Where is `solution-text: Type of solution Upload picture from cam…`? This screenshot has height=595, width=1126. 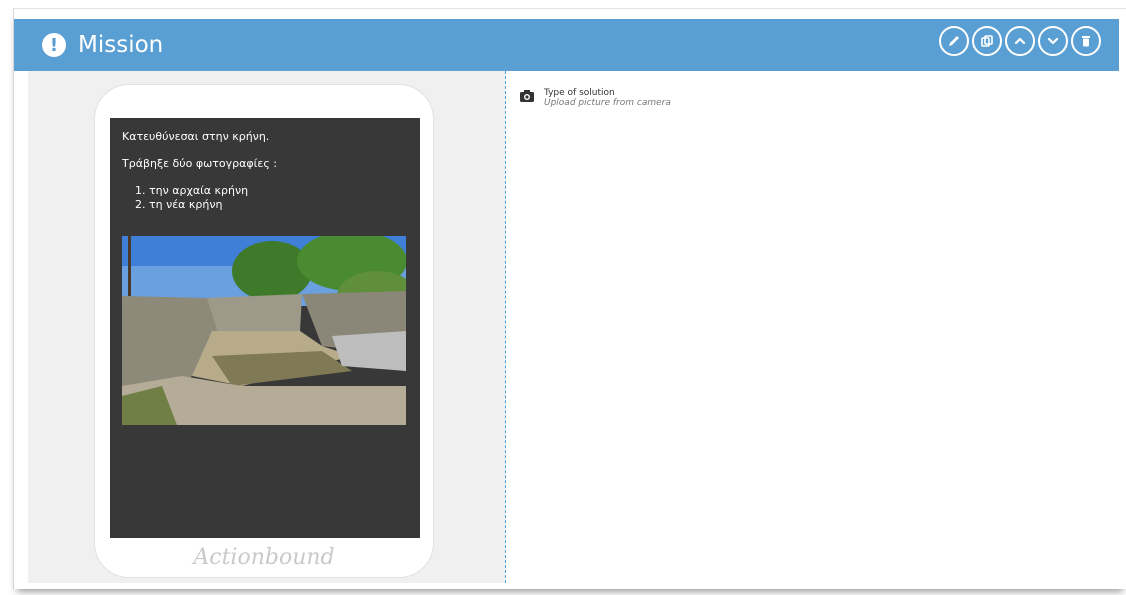
solution-text: Type of solution Upload picture from cam… is located at coordinates (607, 98).